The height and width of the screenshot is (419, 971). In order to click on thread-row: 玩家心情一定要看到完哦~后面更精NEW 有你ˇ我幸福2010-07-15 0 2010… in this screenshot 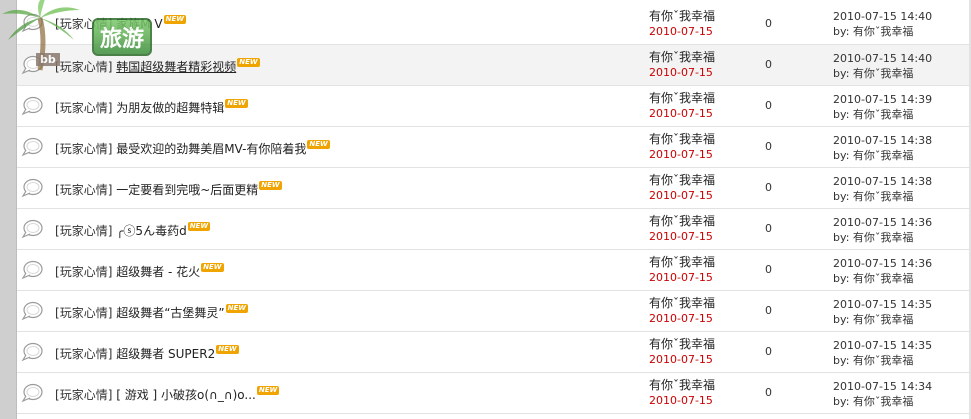, I will do `click(493, 188)`.